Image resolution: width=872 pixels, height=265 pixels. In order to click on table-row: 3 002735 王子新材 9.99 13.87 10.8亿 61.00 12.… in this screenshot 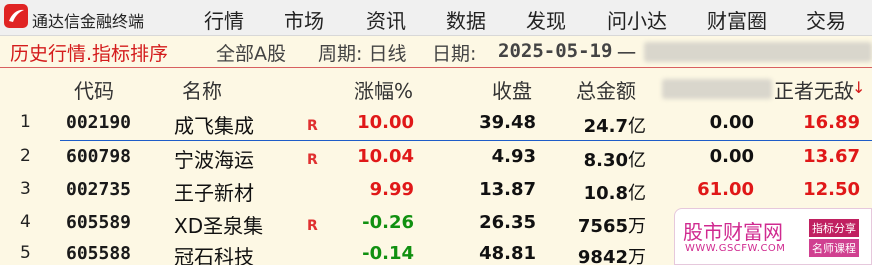, I will do `click(436, 190)`.